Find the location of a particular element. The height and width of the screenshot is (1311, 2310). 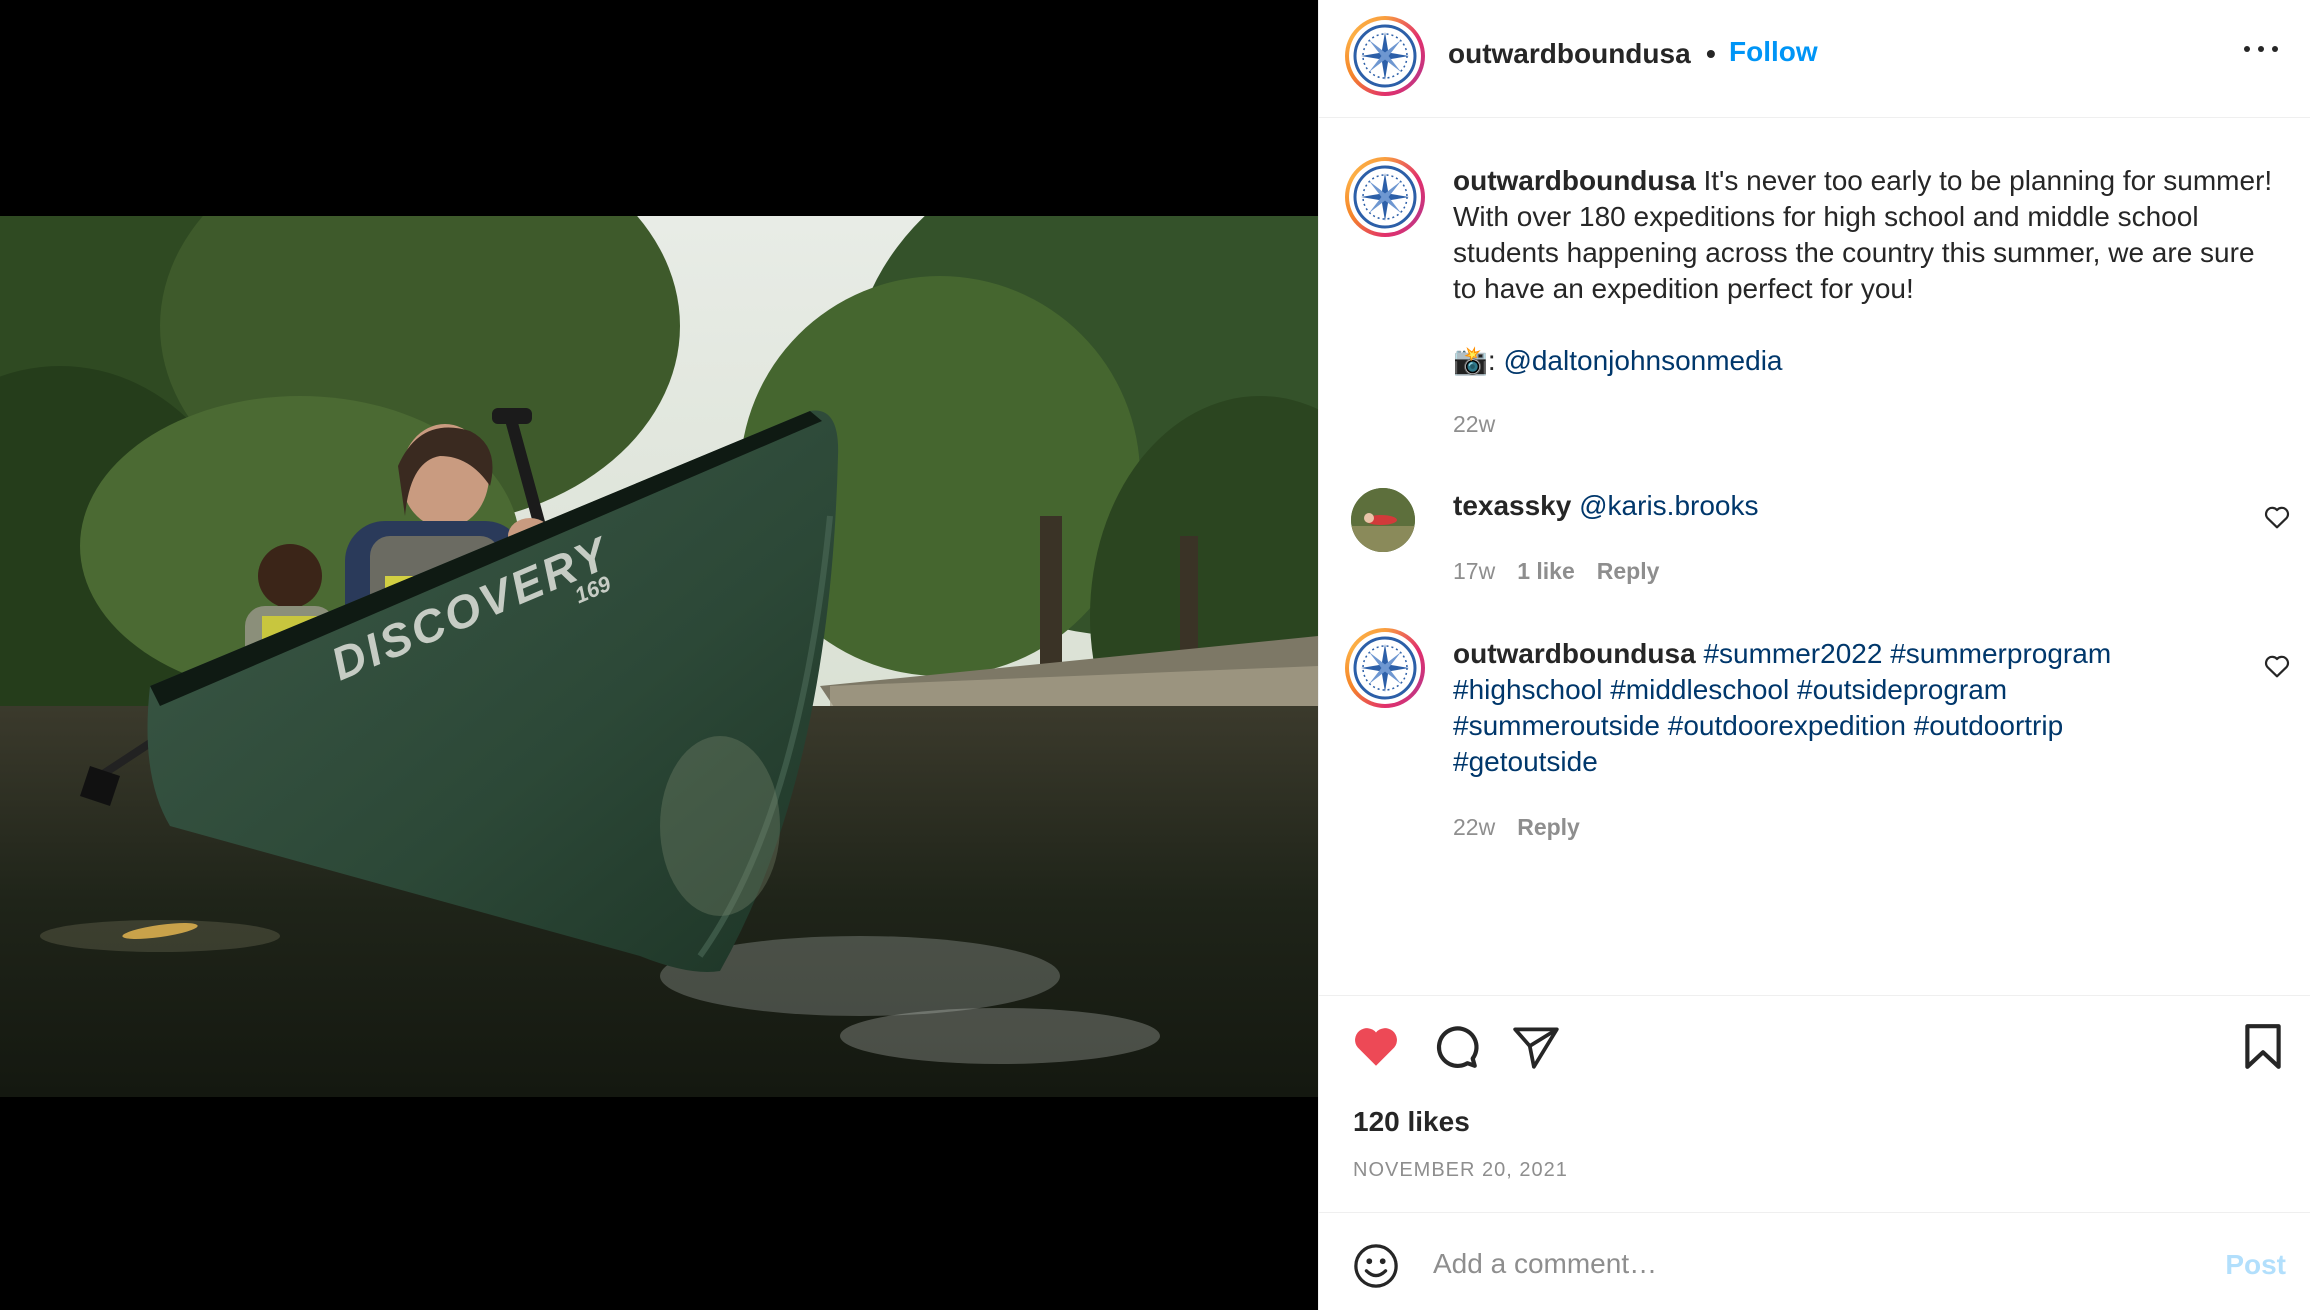

like-heart-icon is located at coordinates (1376, 1046).